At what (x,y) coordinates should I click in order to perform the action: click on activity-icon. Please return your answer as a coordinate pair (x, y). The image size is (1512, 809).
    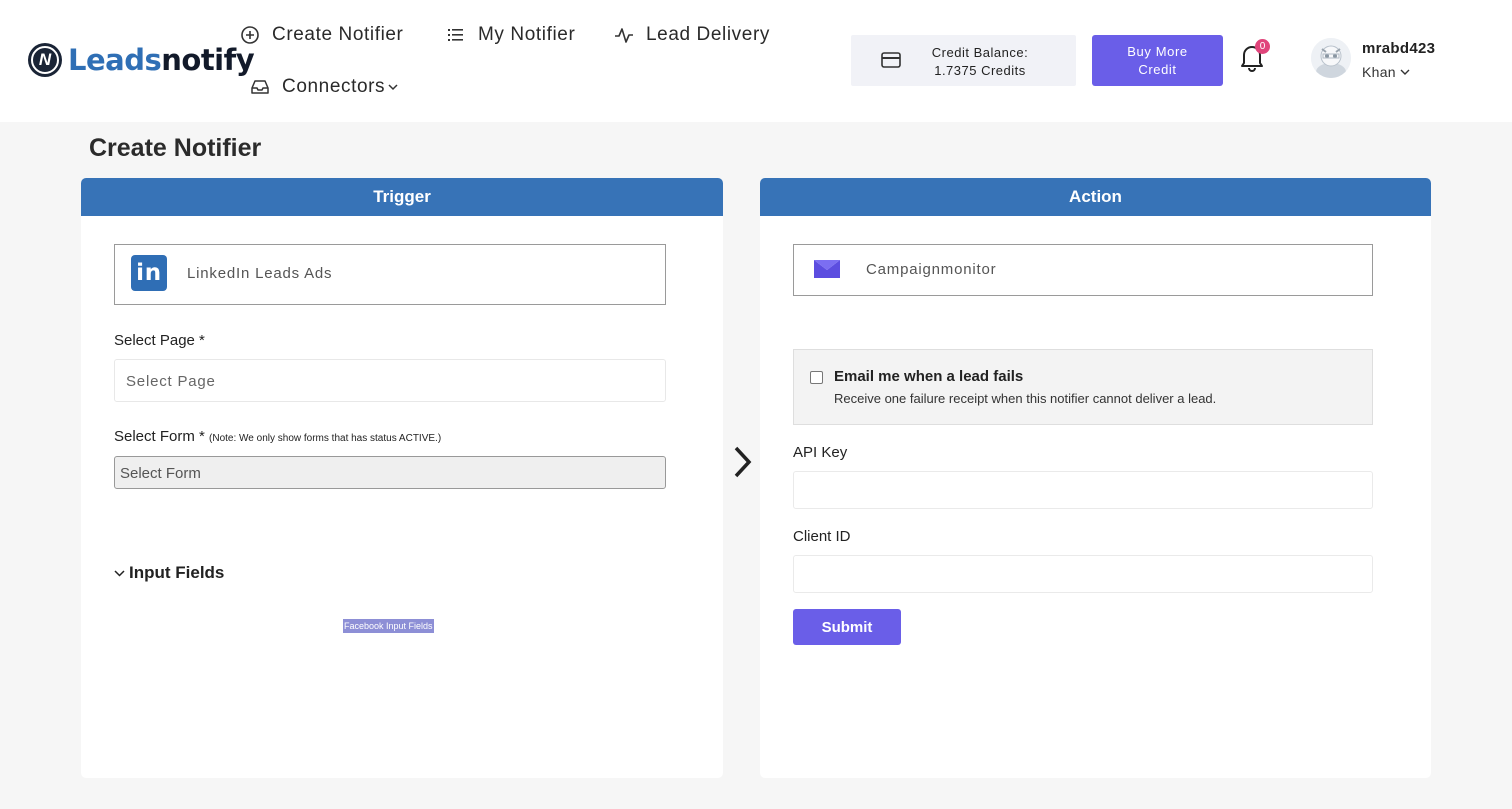
    Looking at the image, I should click on (624, 35).